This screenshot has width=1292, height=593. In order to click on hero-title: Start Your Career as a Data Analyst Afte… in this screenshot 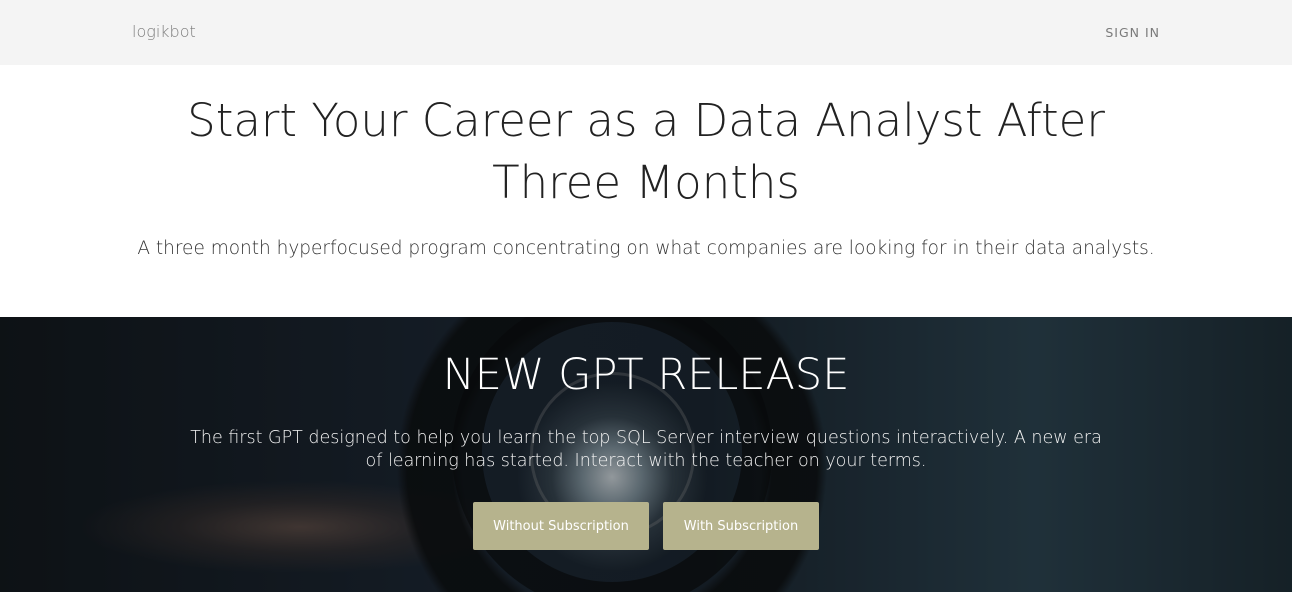, I will do `click(646, 151)`.